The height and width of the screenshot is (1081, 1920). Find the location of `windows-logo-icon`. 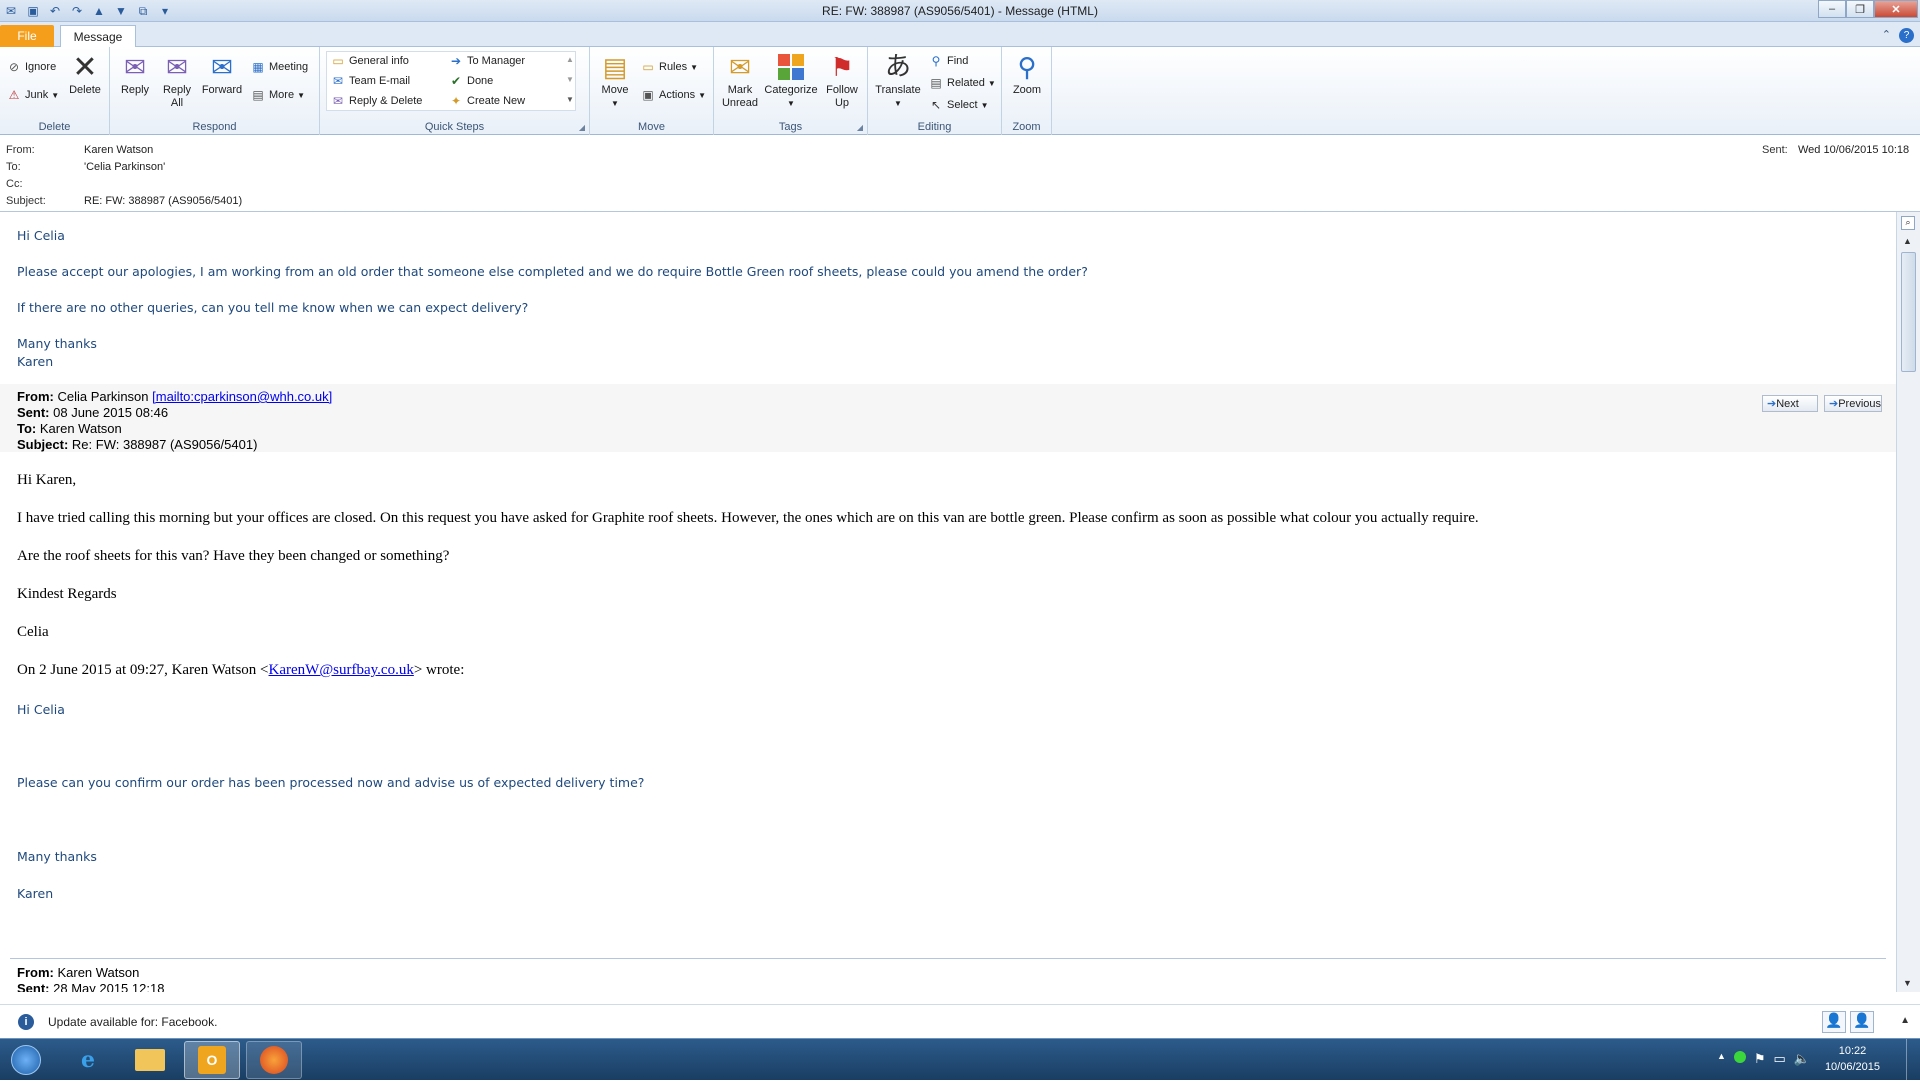

windows-logo-icon is located at coordinates (26, 1060).